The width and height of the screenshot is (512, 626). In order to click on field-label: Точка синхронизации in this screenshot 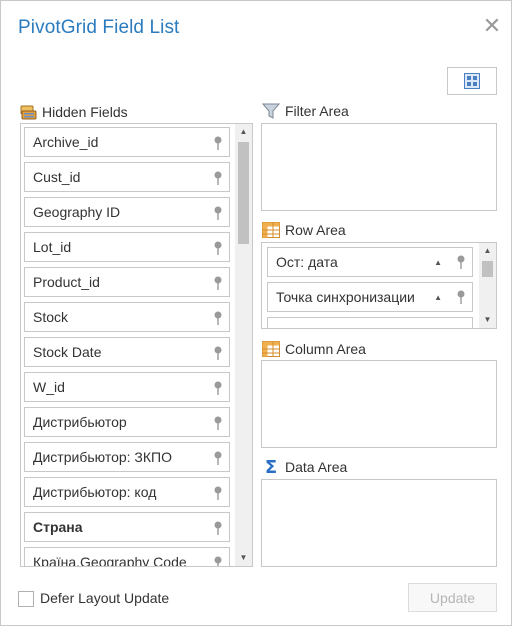, I will do `click(345, 297)`.